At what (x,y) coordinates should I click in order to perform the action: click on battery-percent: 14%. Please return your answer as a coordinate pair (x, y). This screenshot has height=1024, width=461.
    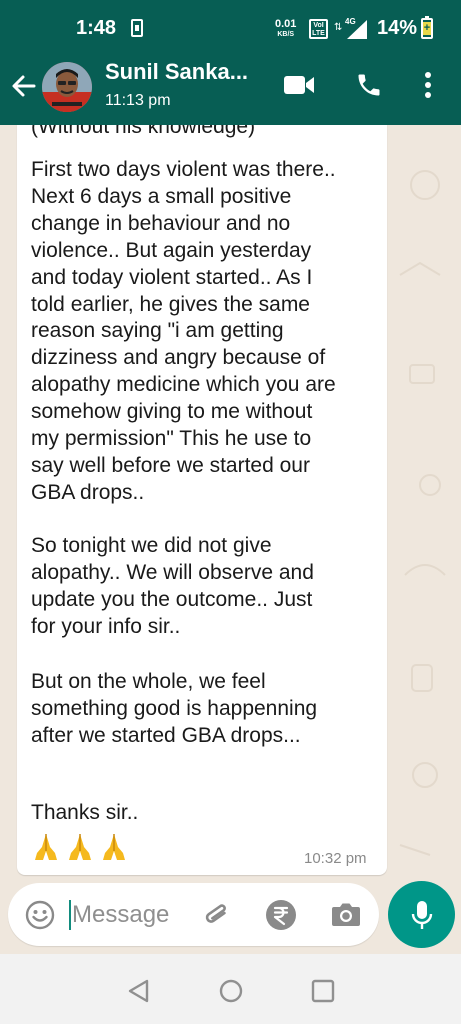
    Looking at the image, I should click on (397, 28).